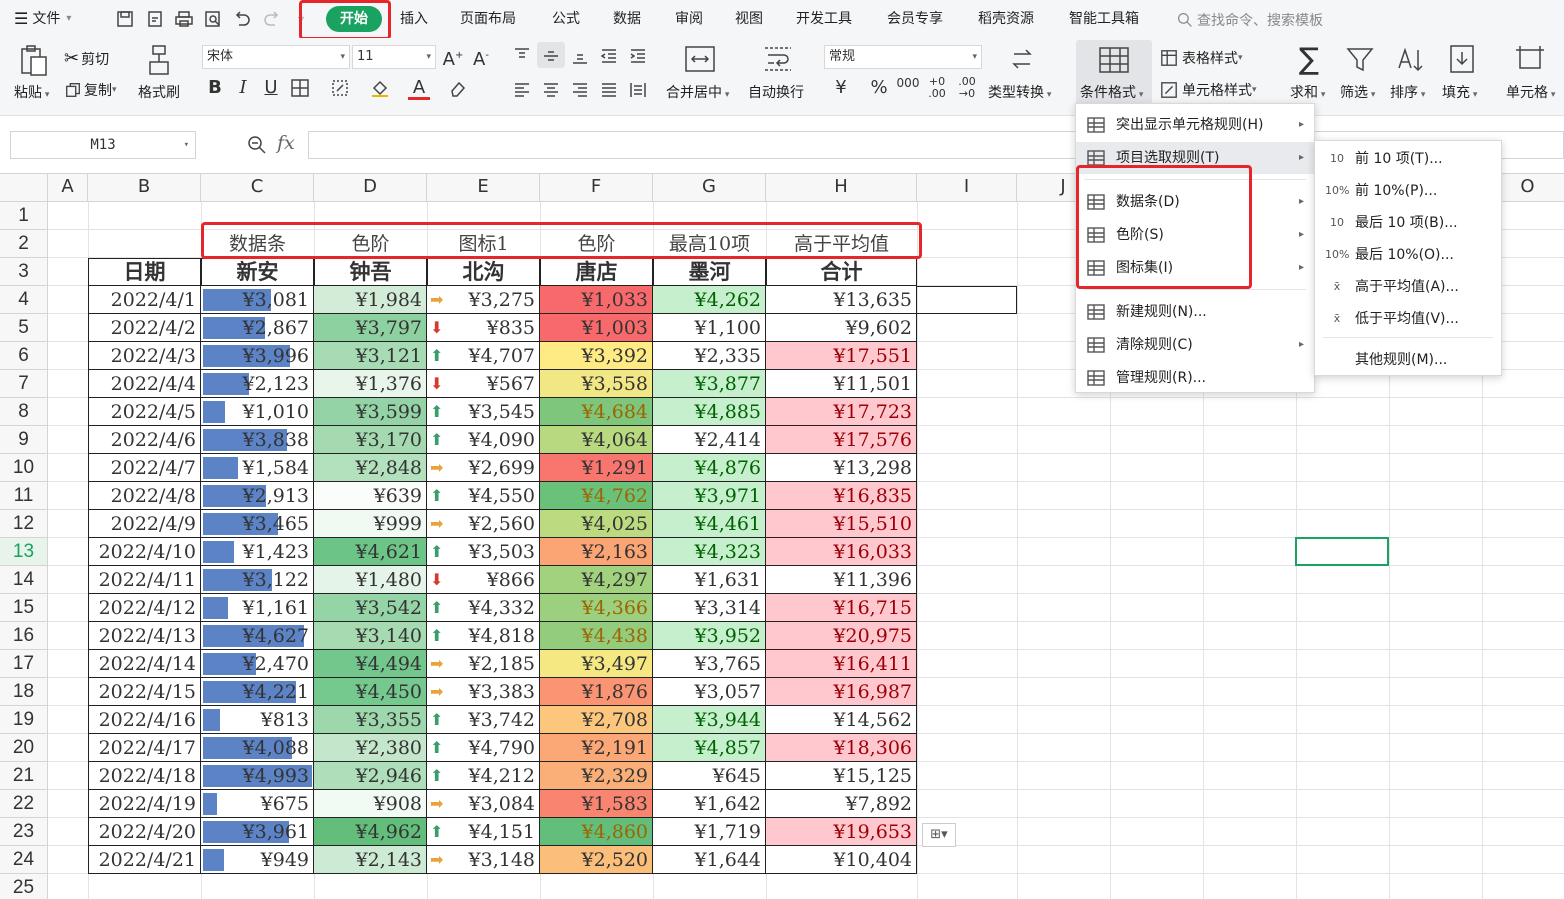  What do you see at coordinates (596, 272) in the screenshot?
I see `table-header: 唐店` at bounding box center [596, 272].